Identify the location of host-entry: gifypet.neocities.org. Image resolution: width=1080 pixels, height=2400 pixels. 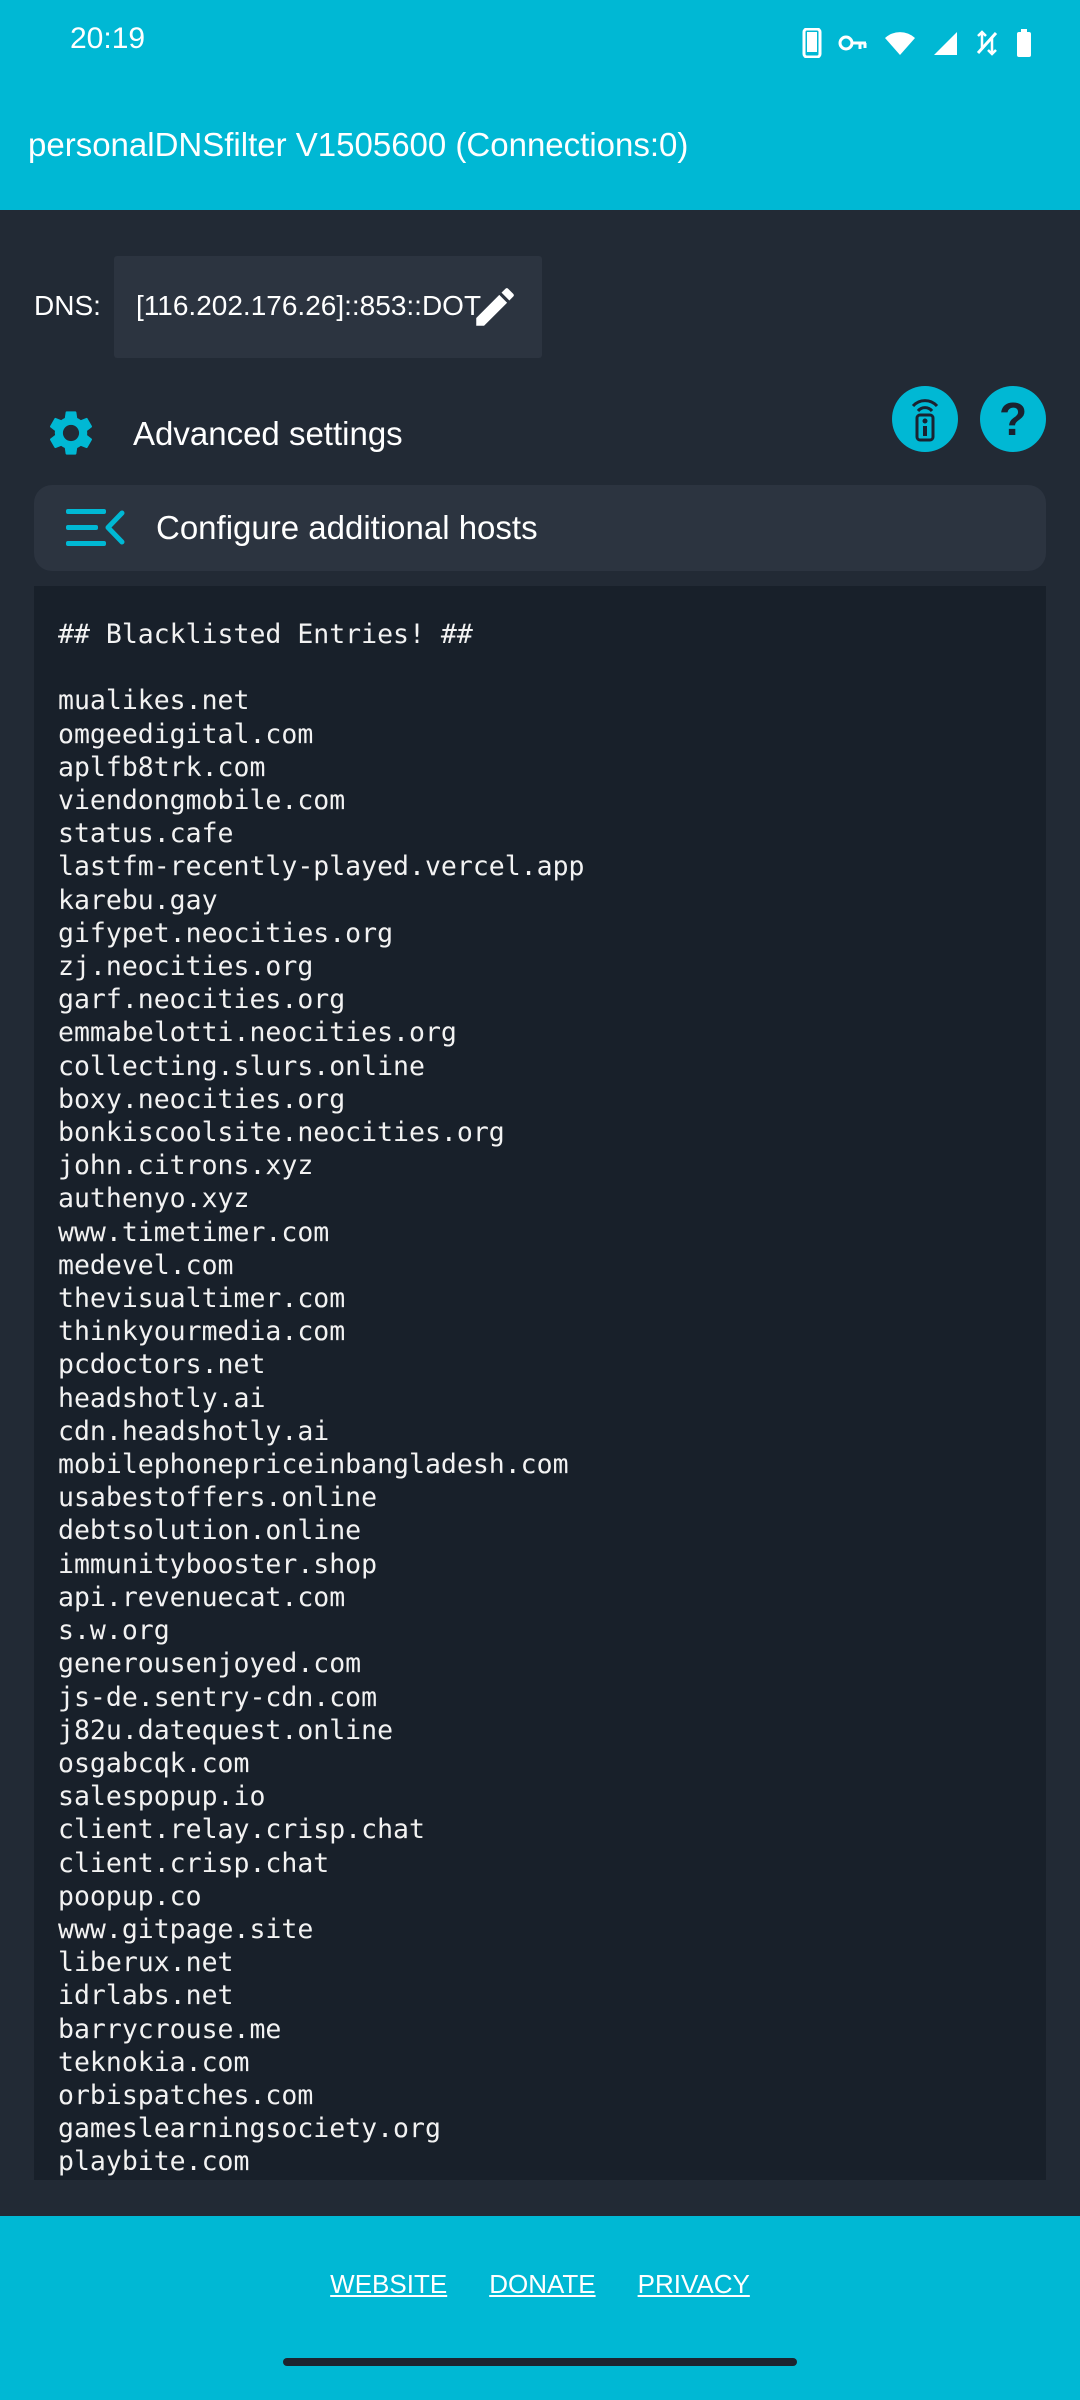
(226, 933).